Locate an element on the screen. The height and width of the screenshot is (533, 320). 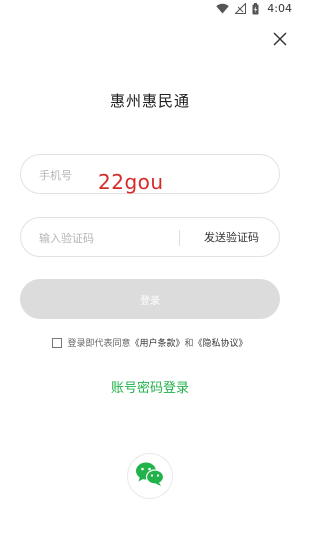
agreement-and: 和 is located at coordinates (189, 344).